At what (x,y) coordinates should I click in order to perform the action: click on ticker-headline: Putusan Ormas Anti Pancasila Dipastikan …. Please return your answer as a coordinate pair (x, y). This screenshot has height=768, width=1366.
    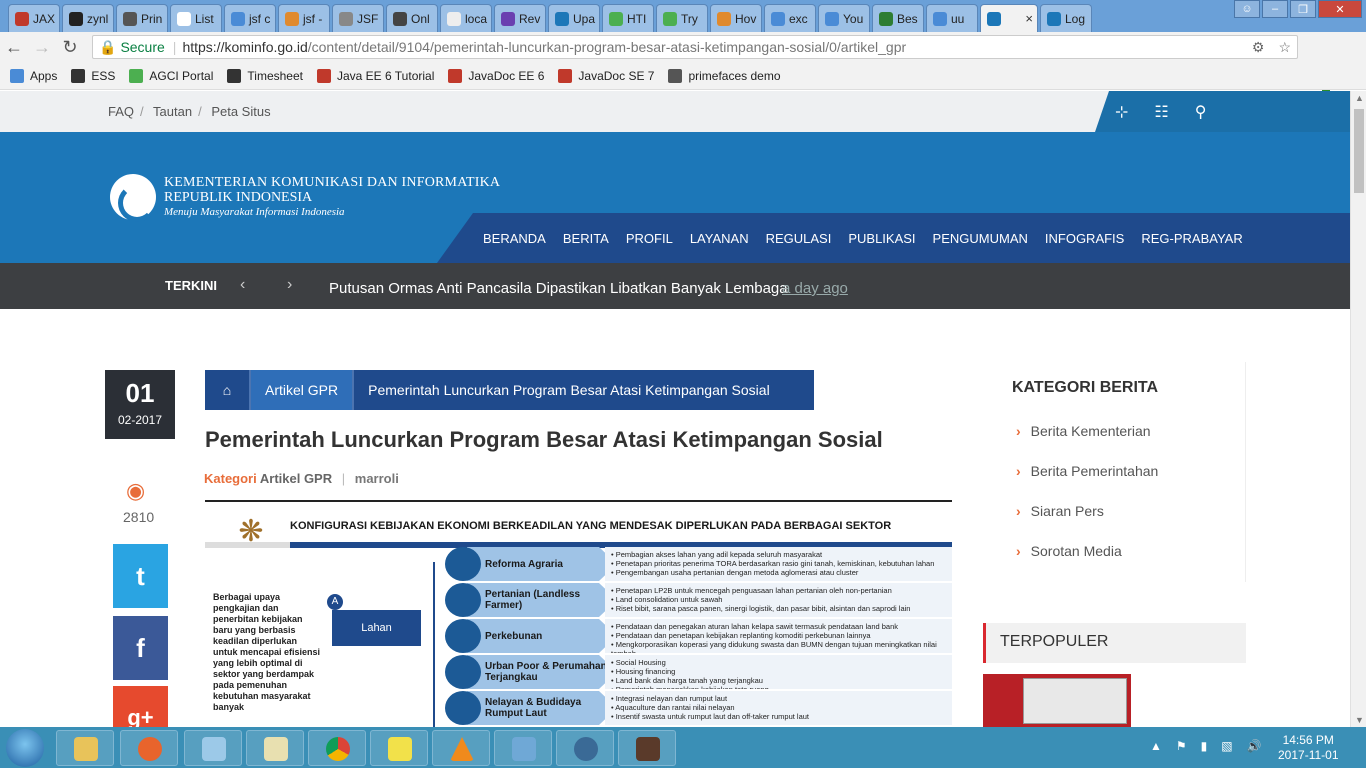
    Looking at the image, I should click on (558, 288).